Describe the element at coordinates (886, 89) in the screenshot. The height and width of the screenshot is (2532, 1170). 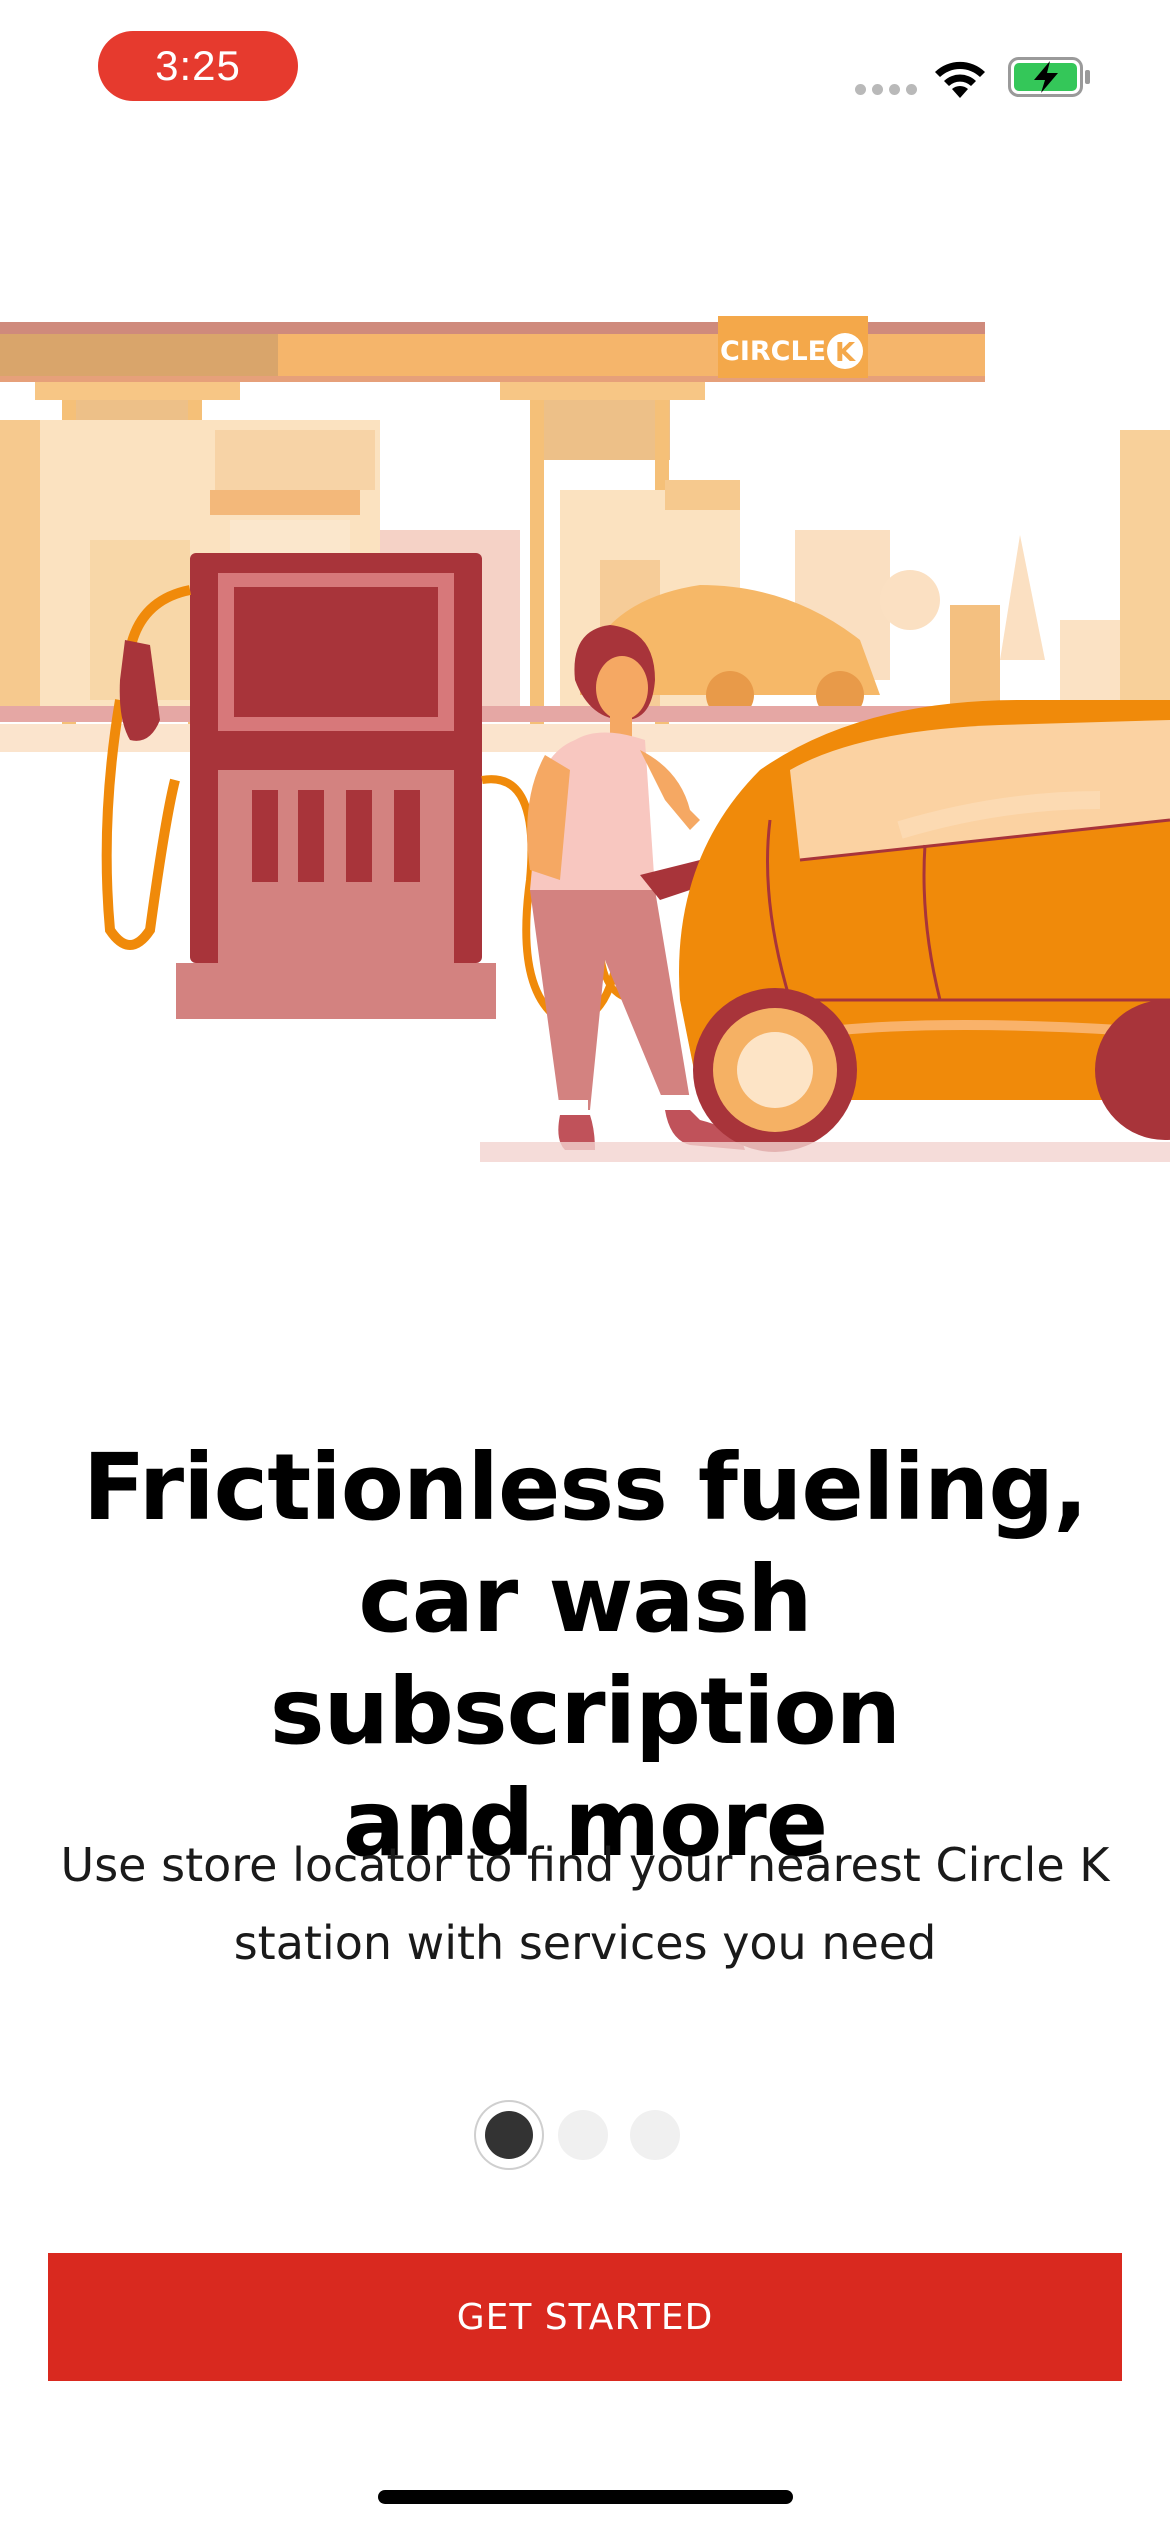
I see `cellular-signal-icon` at that location.